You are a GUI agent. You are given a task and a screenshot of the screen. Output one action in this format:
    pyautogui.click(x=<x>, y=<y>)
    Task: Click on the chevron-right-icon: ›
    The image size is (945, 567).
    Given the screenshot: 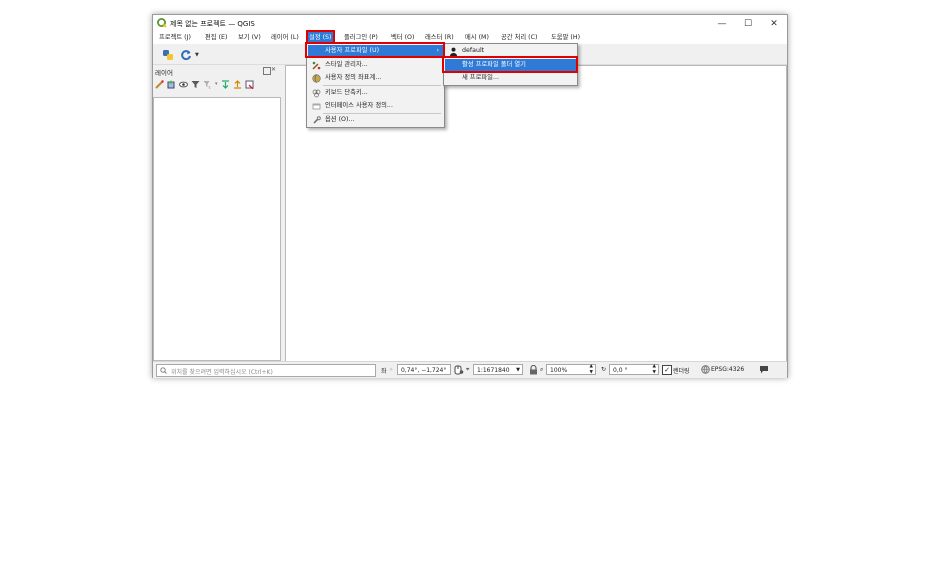 What is the action you would take?
    pyautogui.click(x=437, y=50)
    